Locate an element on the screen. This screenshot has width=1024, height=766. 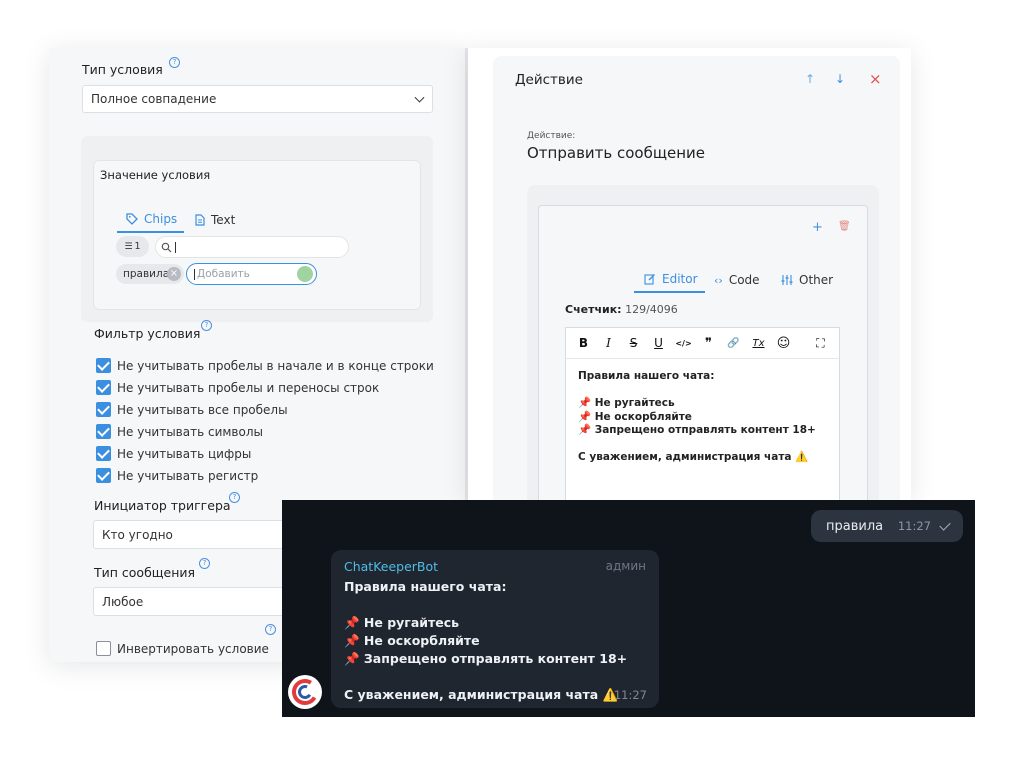
read-check-icon is located at coordinates (945, 525).